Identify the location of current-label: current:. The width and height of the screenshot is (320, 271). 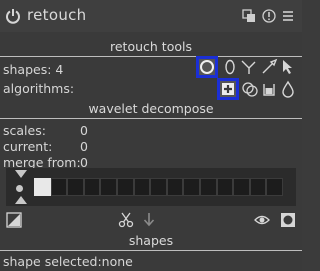
(28, 146).